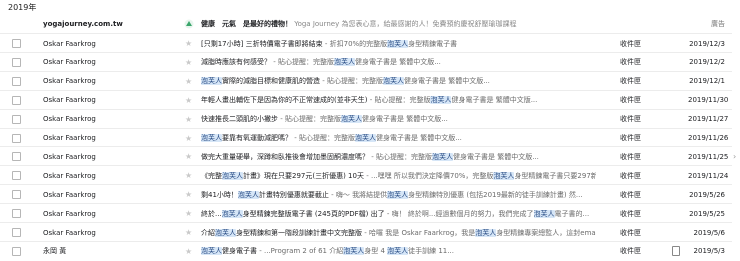  I want to click on email-subject: 《完整泡芙人計畫》現在只要297元(三折優惠) 10天, so click(282, 175).